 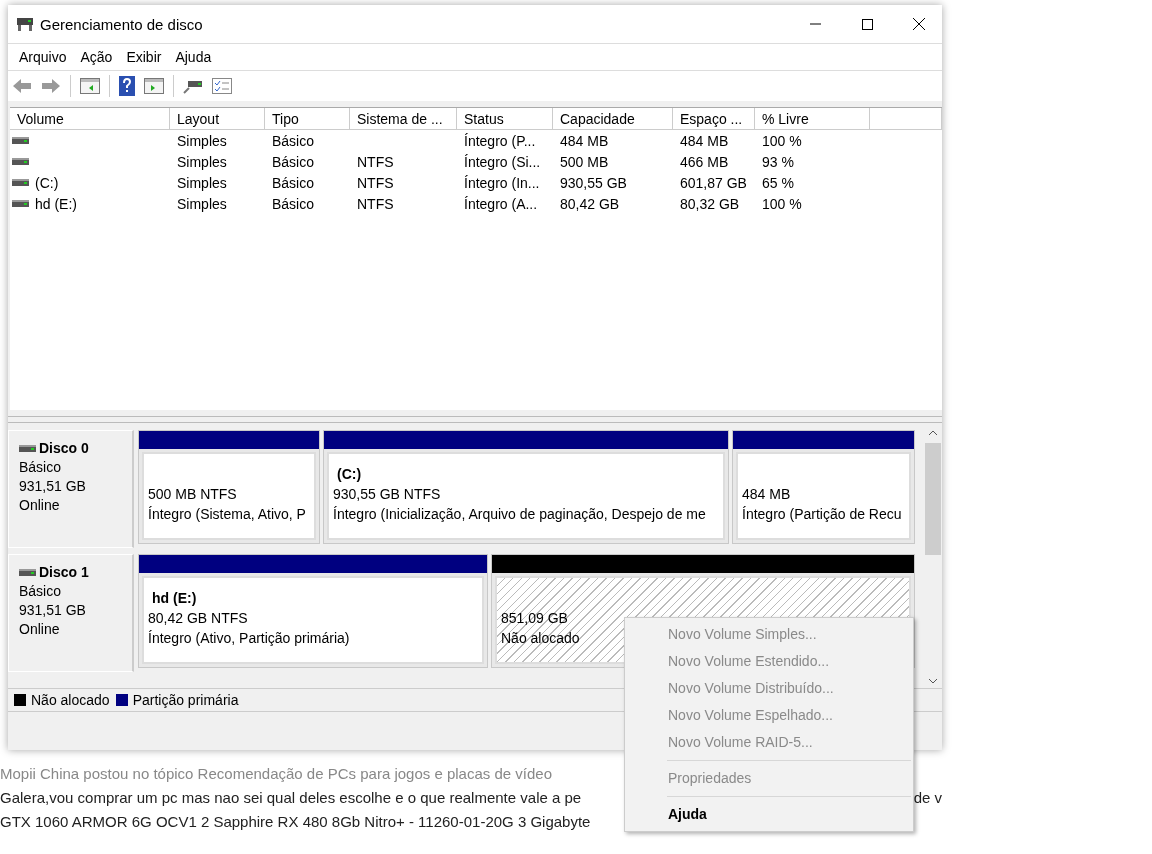 What do you see at coordinates (227, 514) in the screenshot?
I see `partition-status: Íntegro (Sistema, Ativo, P` at bounding box center [227, 514].